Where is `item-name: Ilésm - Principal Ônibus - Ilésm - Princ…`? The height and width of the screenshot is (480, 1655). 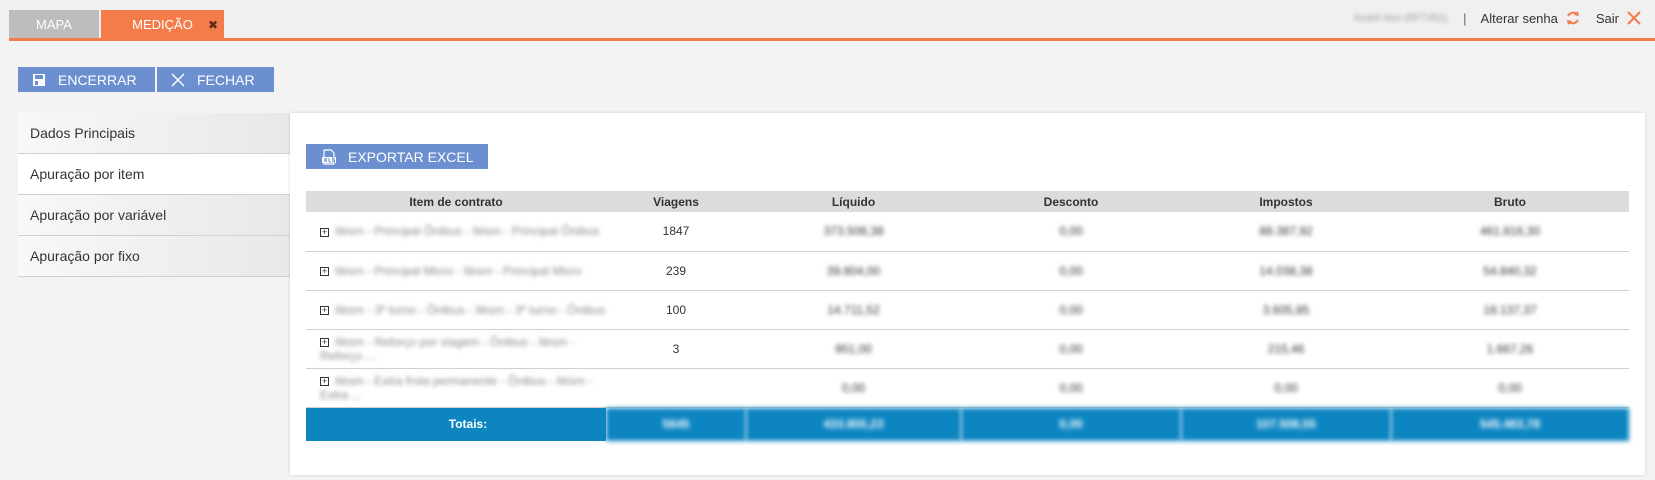
item-name: Ilésm - Principal Ônibus - Ilésm - Princ… is located at coordinates (467, 231).